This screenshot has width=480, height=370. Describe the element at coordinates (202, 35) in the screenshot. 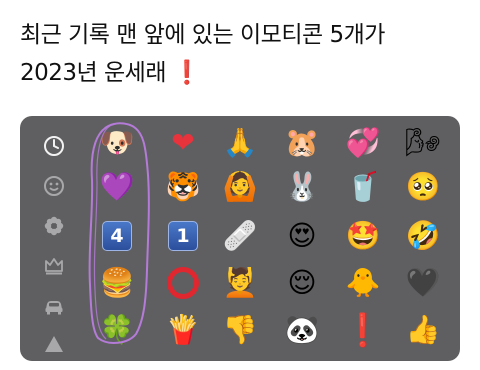

I see `caption-line-1: 최근 기록 맨 앞에 있는 이모티콘 5개가` at that location.